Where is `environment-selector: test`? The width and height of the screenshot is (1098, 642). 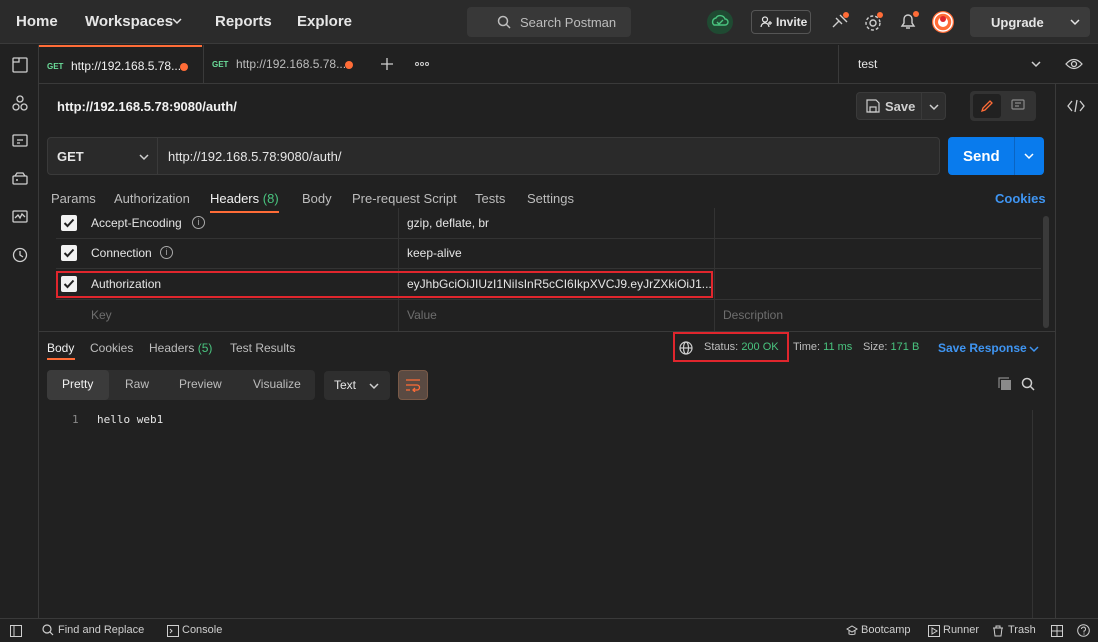
environment-selector: test is located at coordinates (965, 64).